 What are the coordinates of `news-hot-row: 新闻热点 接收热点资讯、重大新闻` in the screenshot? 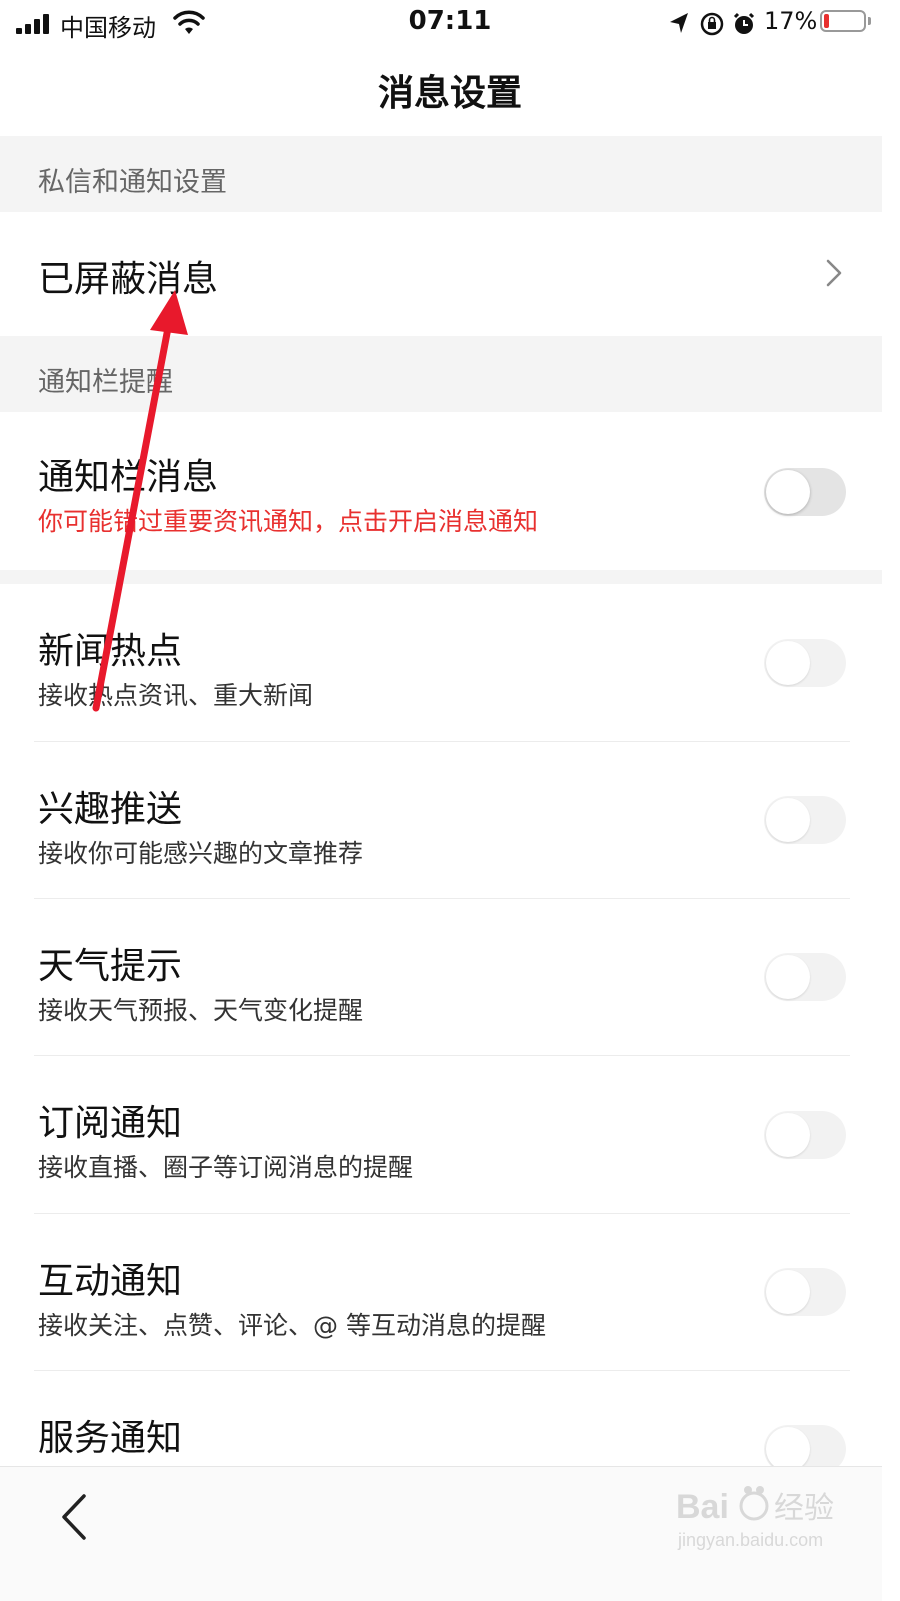 It's located at (441, 662).